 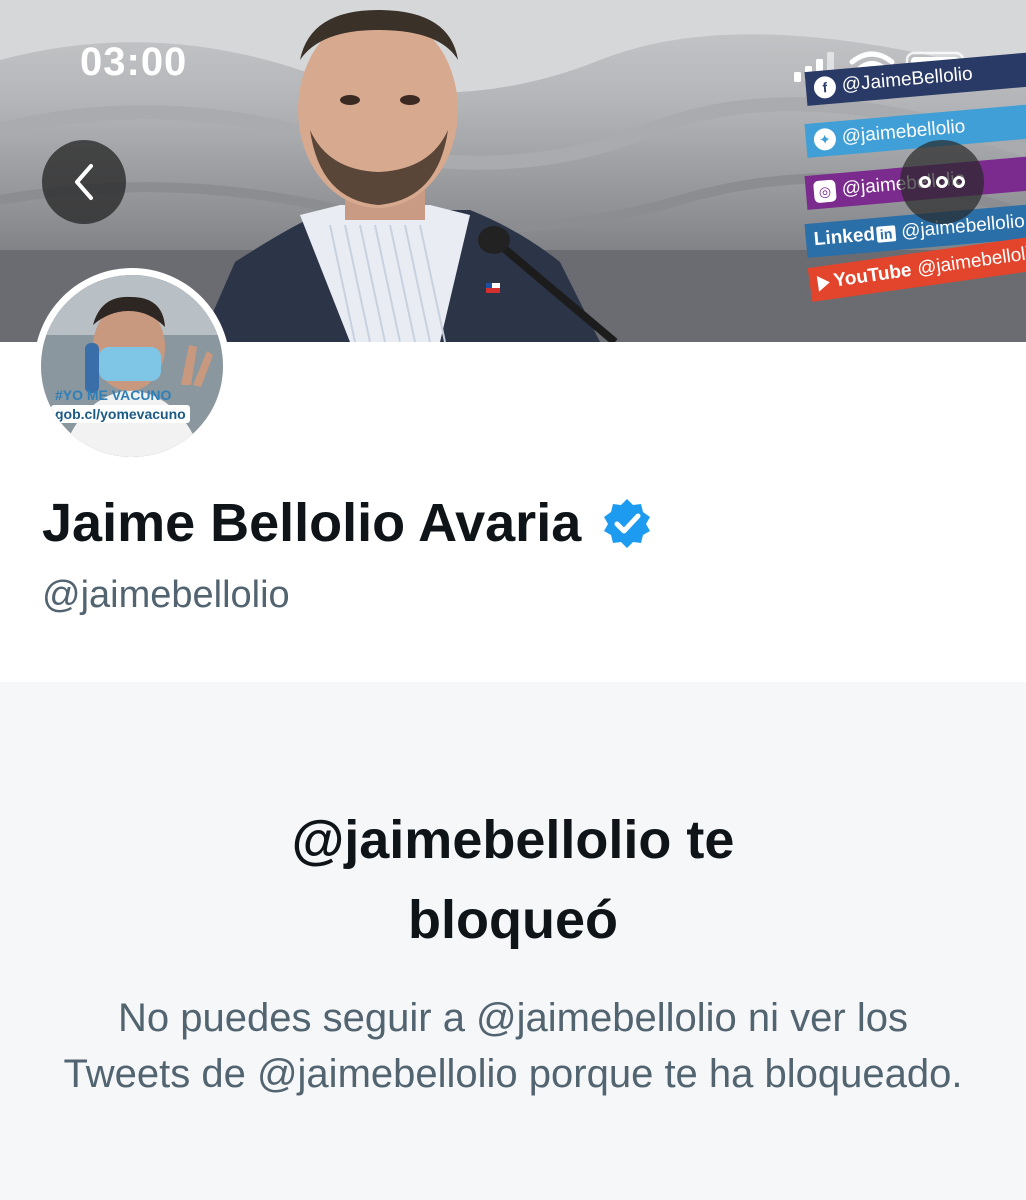 I want to click on avatar-image: #YO ME VACUNO gob.cl/yomevacuno, so click(x=132, y=366).